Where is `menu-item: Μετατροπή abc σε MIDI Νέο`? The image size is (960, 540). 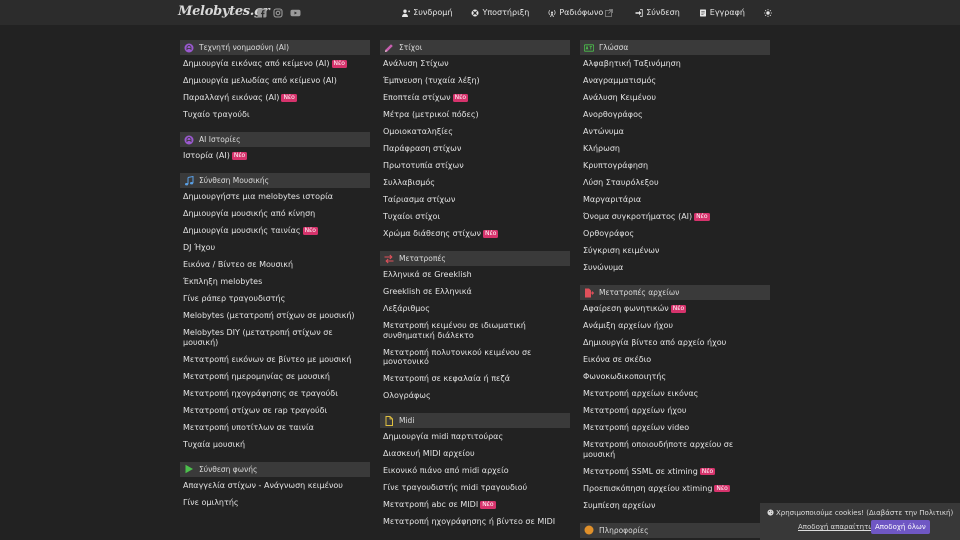 menu-item: Μετατροπή abc σε MIDI Νέο is located at coordinates (475, 504).